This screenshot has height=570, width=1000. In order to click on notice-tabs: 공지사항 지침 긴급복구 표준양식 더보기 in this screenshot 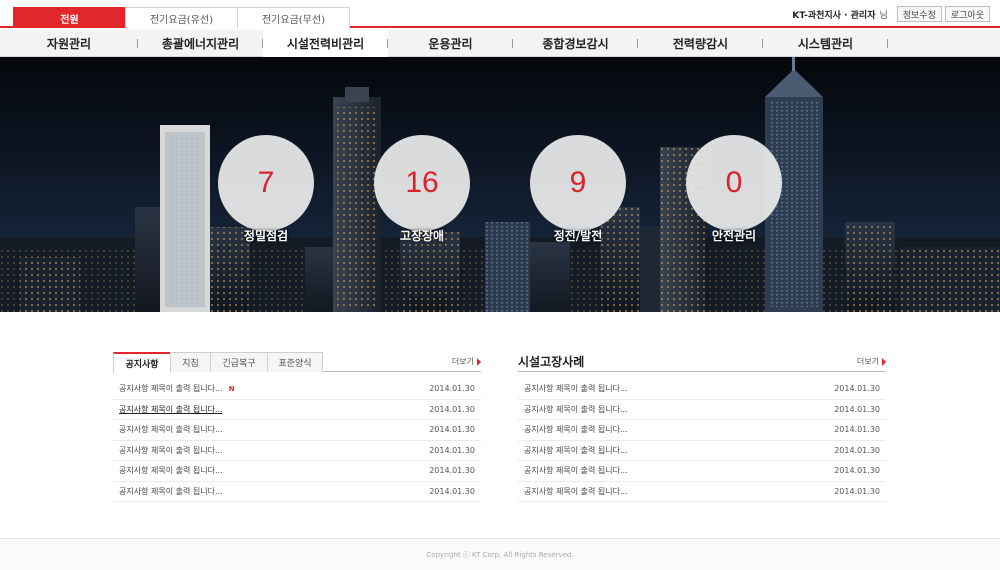, I will do `click(297, 362)`.